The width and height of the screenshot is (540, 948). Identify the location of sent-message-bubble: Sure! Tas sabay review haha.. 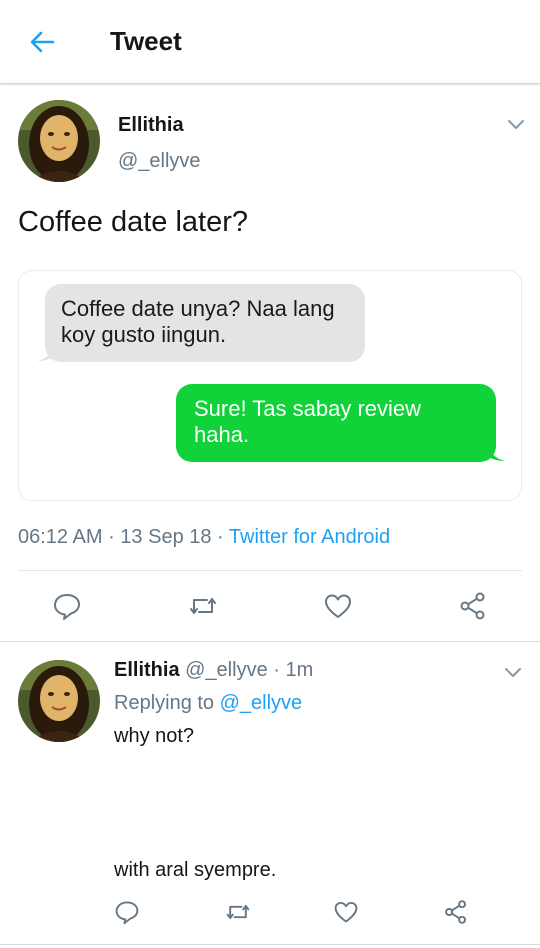
(336, 423).